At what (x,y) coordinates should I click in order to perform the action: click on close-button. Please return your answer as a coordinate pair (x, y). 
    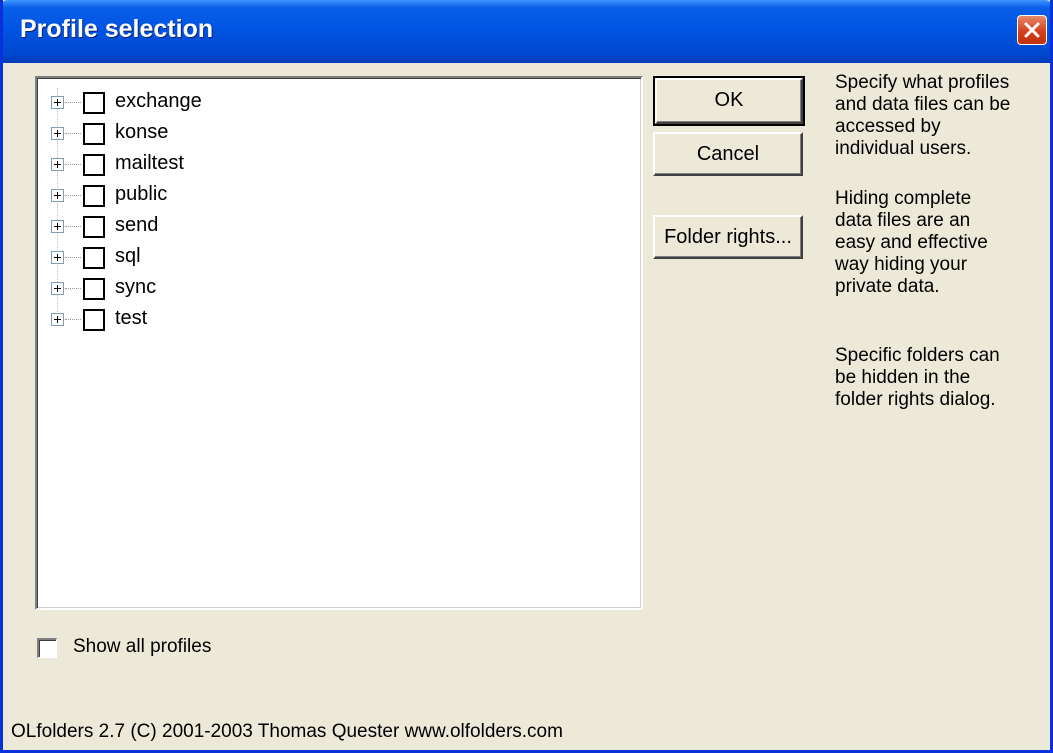
    Looking at the image, I should click on (1032, 30).